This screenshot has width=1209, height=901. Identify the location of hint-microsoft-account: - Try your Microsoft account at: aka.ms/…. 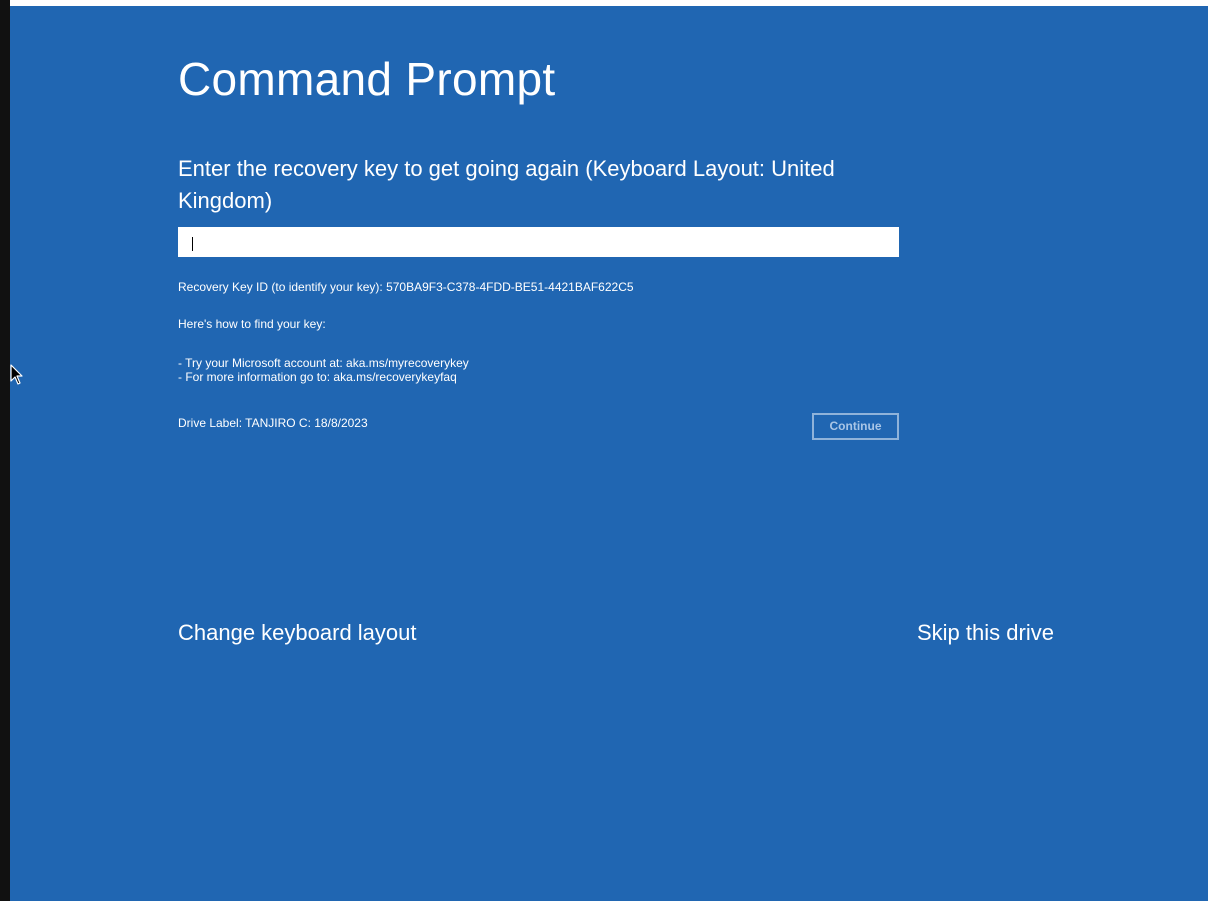
(323, 363).